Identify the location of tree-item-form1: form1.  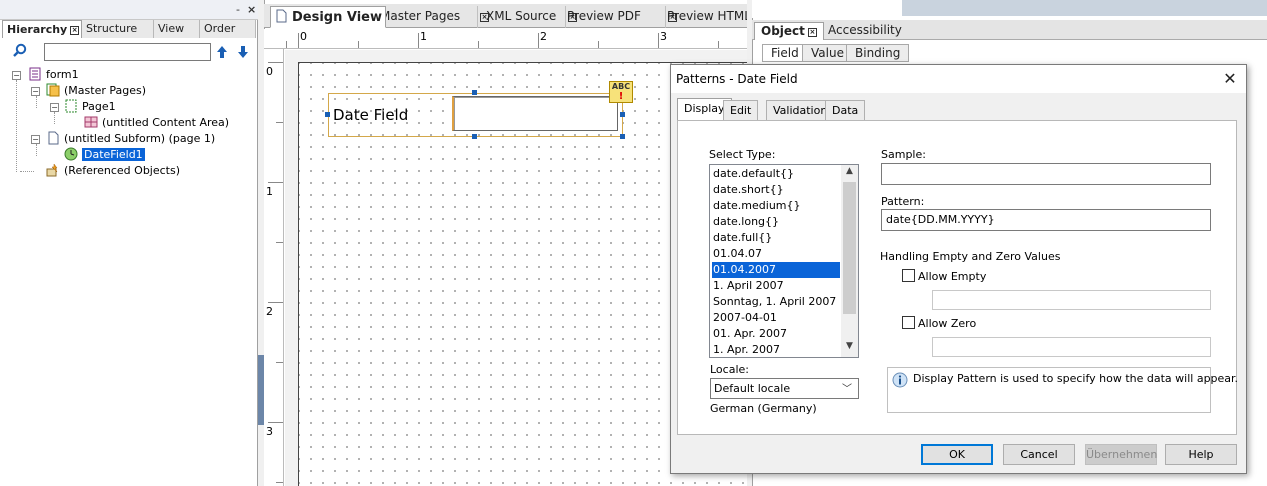
(53, 75).